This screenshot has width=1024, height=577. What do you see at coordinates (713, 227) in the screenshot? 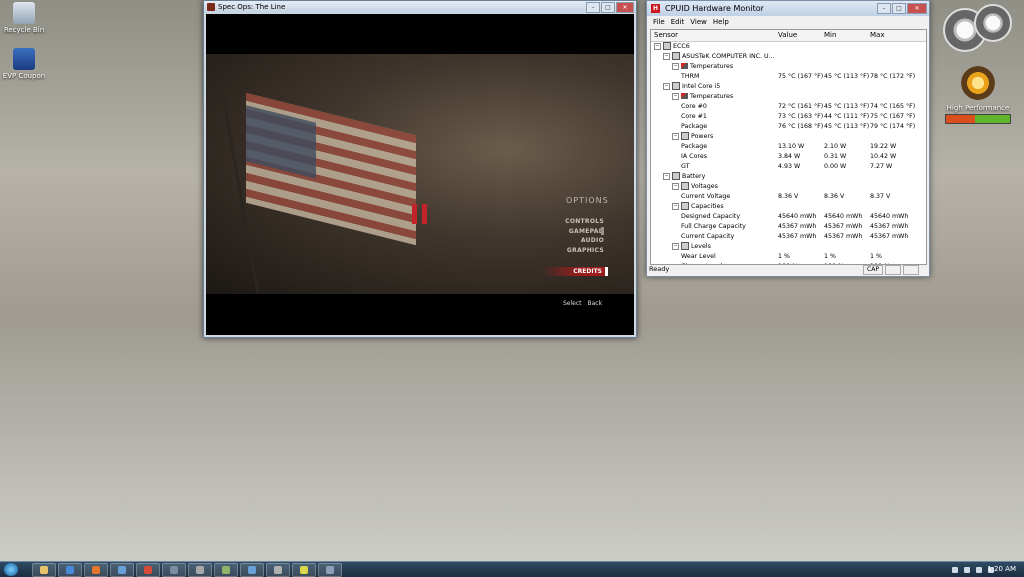
I see `sensor-name: Full Charge Capacity` at bounding box center [713, 227].